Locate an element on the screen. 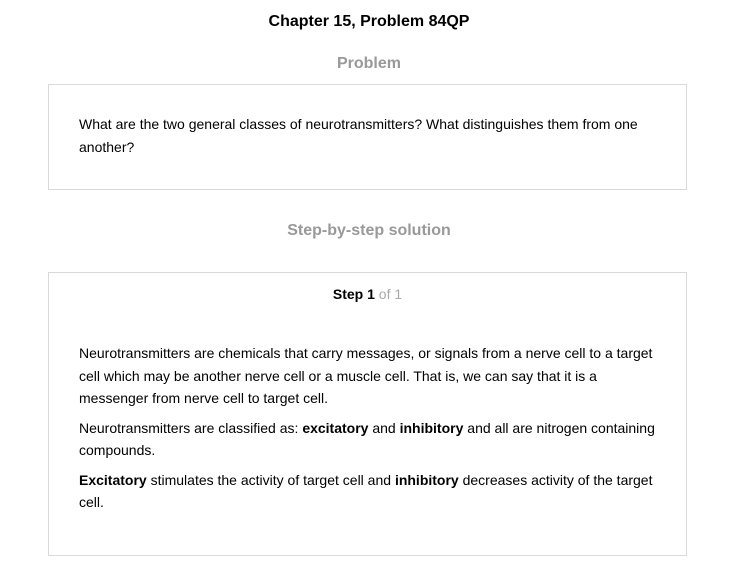 This screenshot has width=738, height=582. step-label: Step 1 of 1 is located at coordinates (367, 294).